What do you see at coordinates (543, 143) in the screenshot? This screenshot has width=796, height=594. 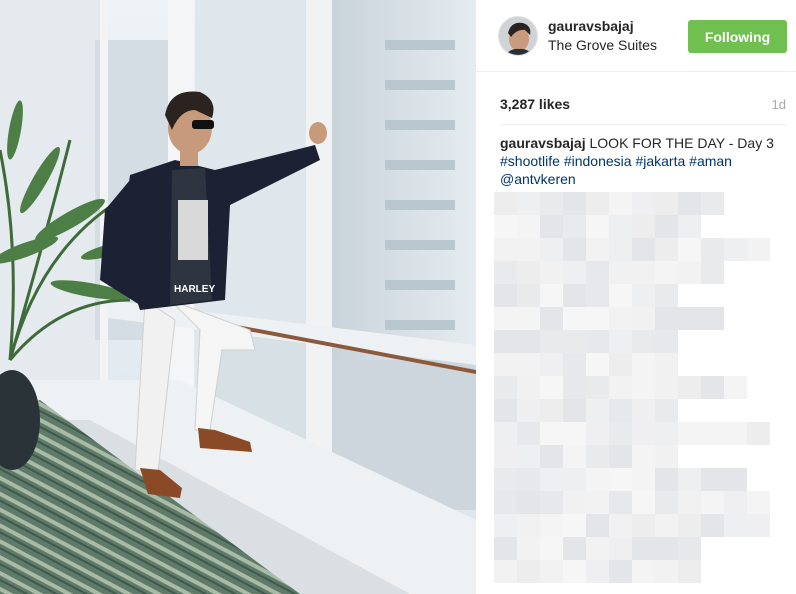 I see `caption-username: gauravsbajaj` at bounding box center [543, 143].